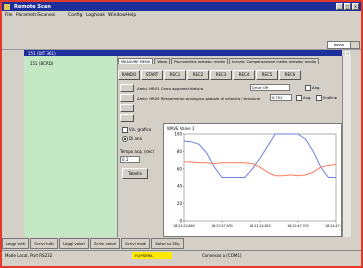 This screenshot has width=363, height=268. I want to click on show-chart-label: Vis. grafico, so click(140, 129).